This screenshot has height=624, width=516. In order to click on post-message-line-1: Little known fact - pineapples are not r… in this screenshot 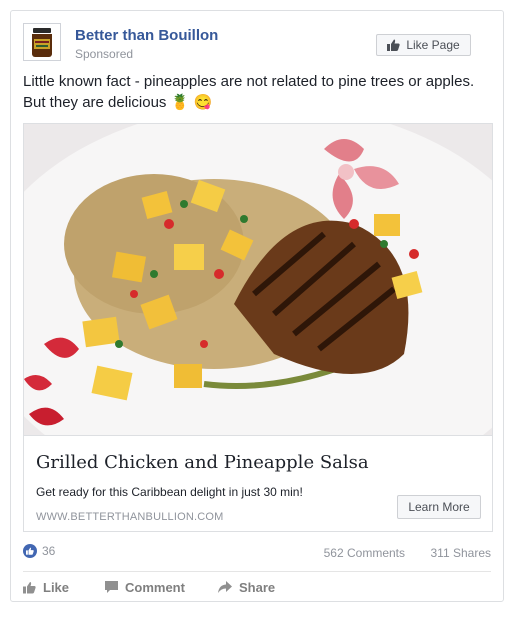, I will do `click(249, 81)`.